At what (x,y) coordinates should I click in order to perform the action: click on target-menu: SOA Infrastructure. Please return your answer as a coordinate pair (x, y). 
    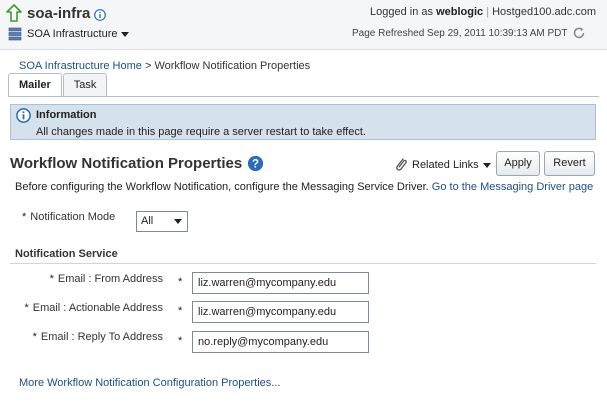
    Looking at the image, I should click on (69, 34).